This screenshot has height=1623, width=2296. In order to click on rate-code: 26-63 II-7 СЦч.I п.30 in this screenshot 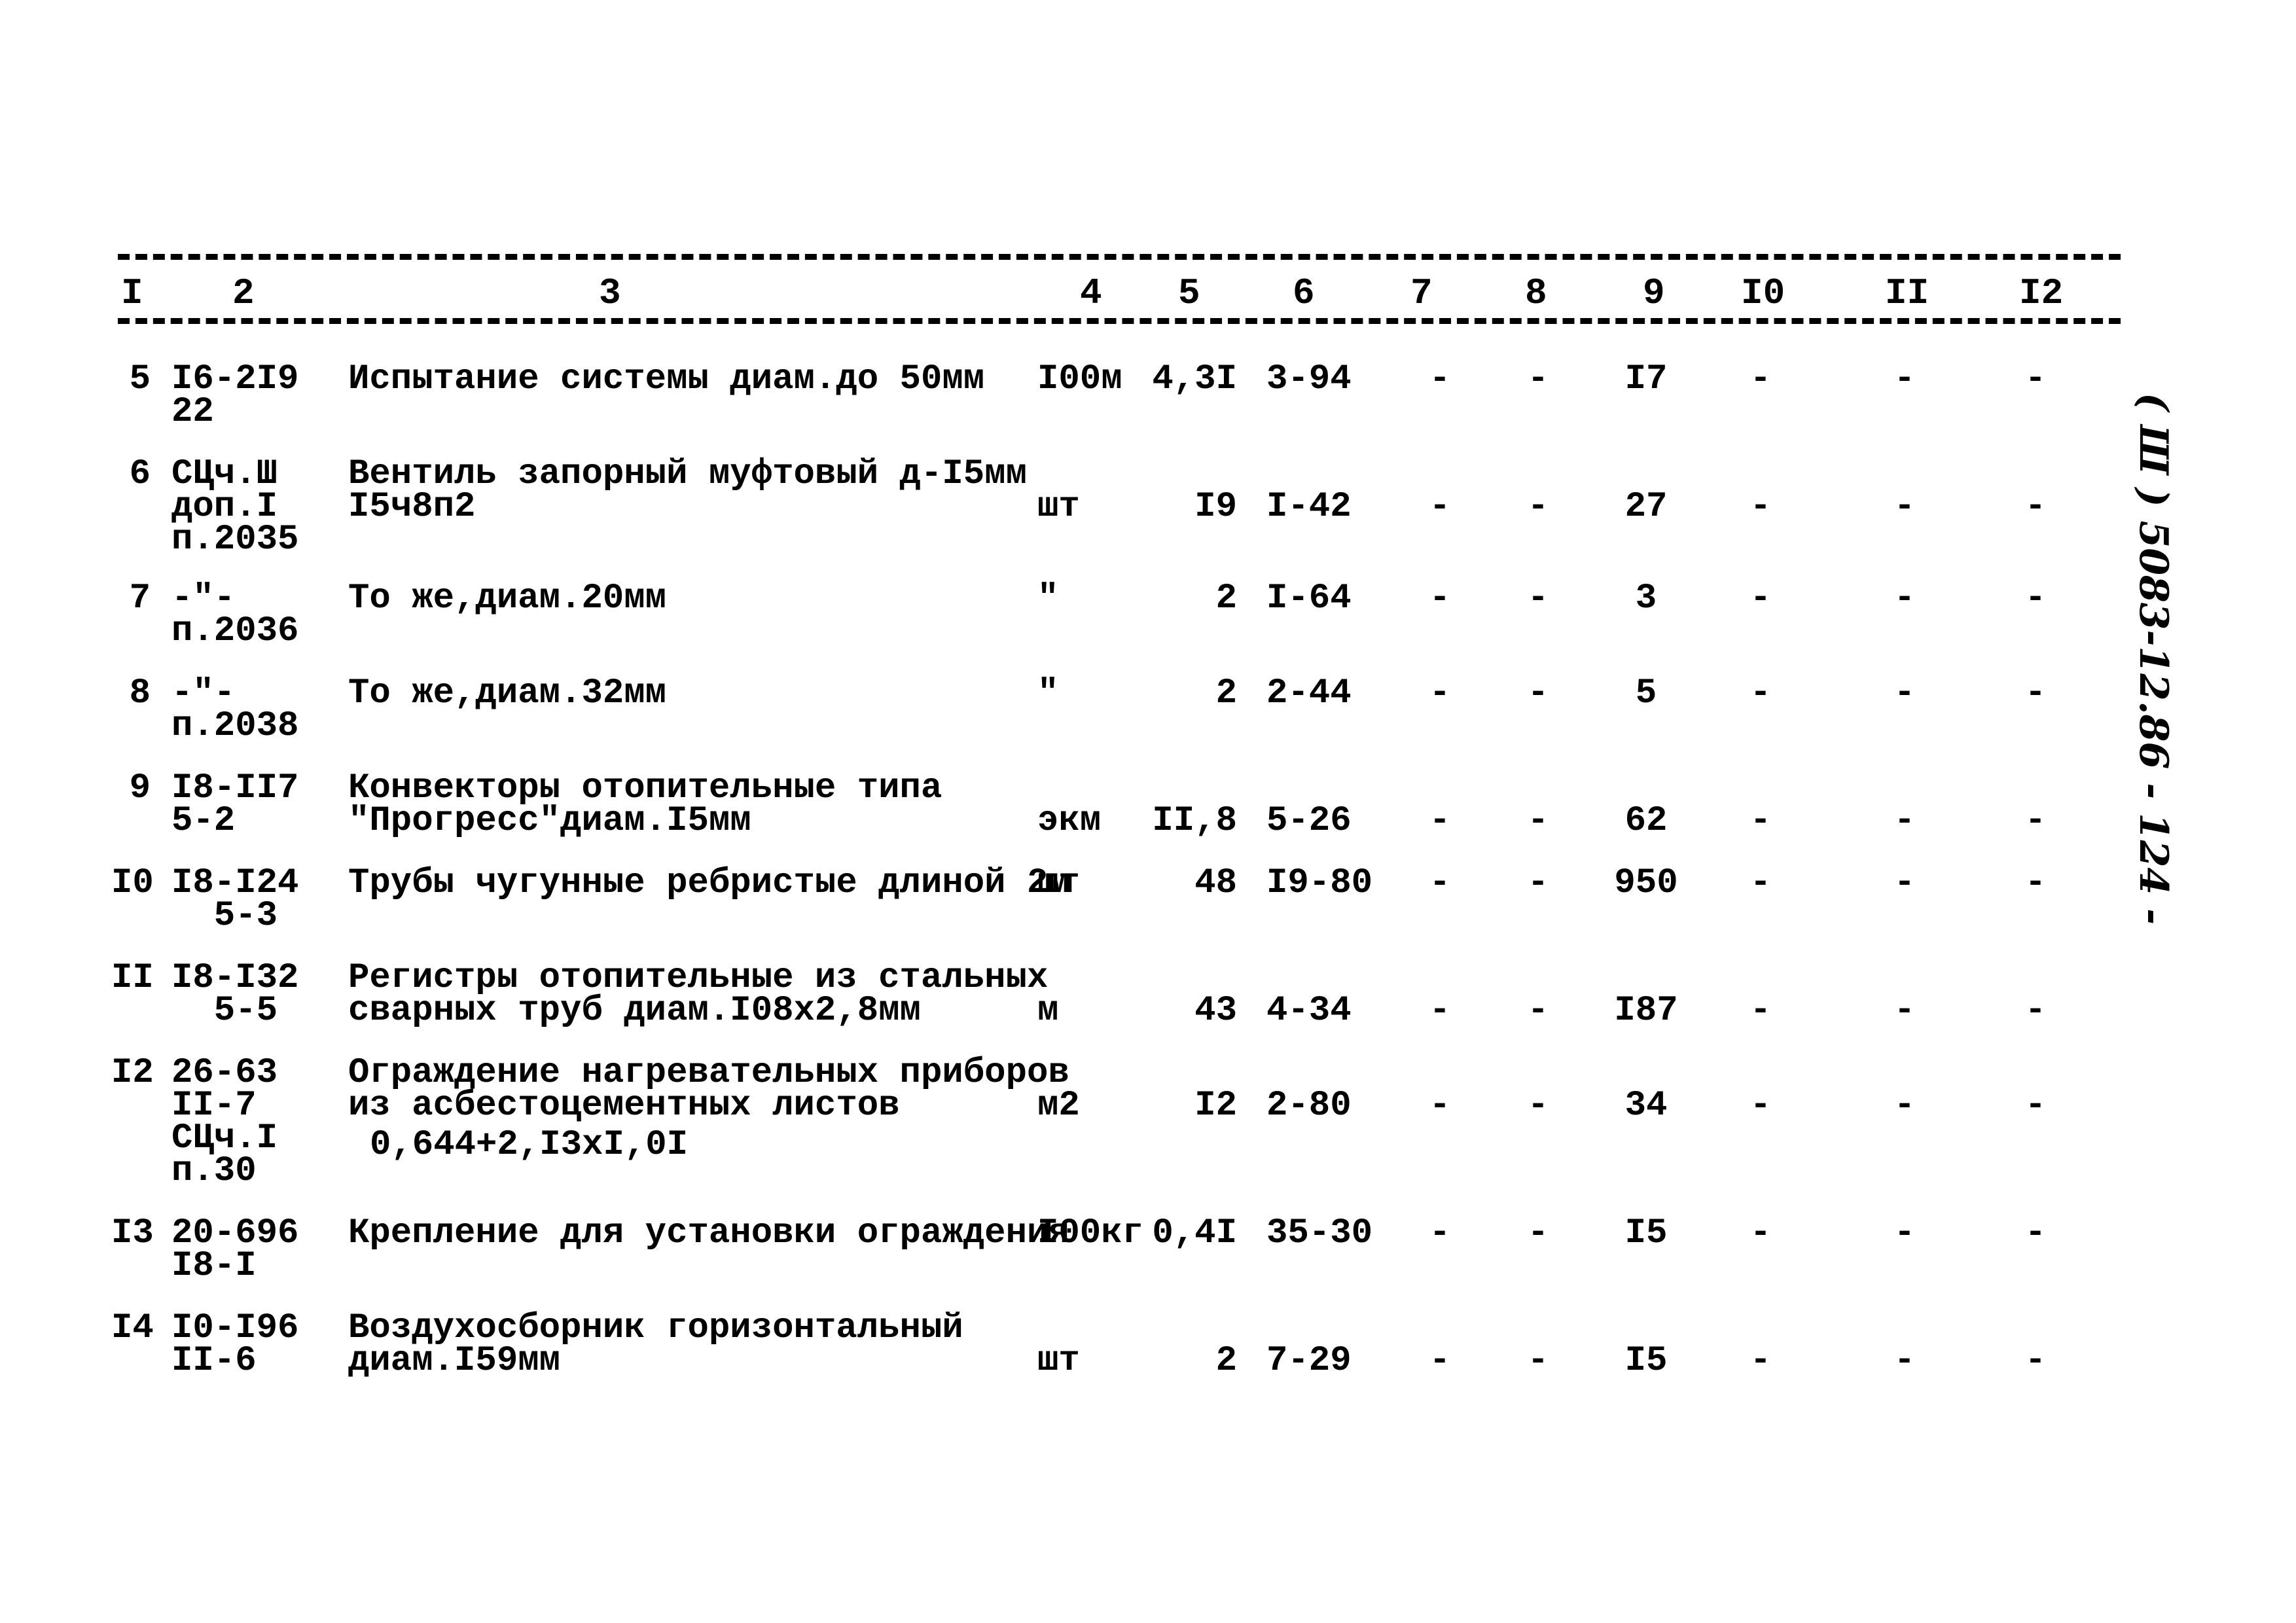, I will do `click(224, 1122)`.